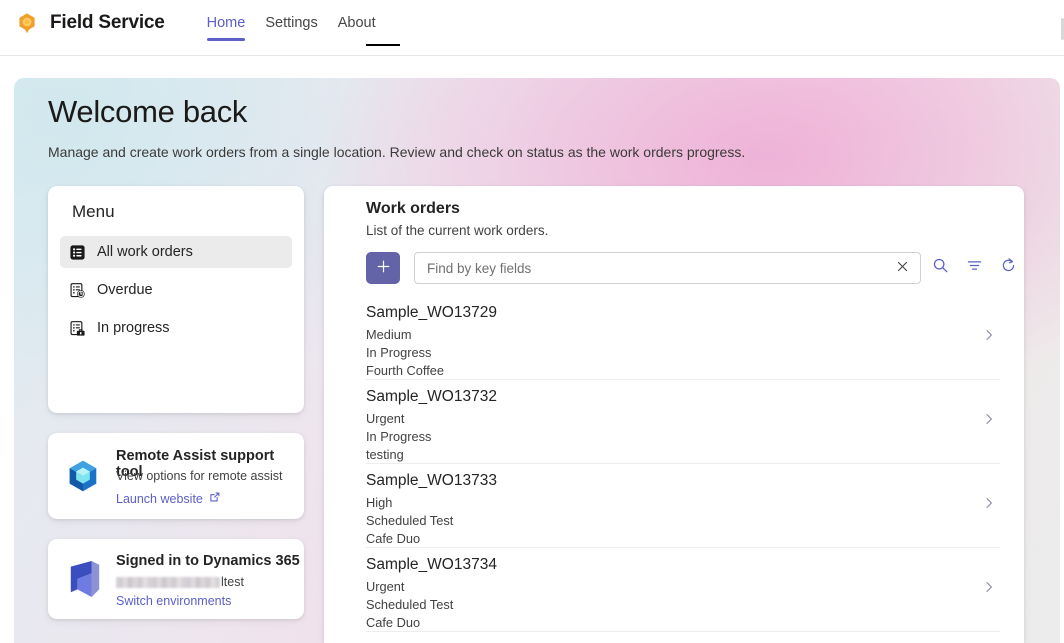  What do you see at coordinates (215, 498) in the screenshot?
I see `open-in-new-icon` at bounding box center [215, 498].